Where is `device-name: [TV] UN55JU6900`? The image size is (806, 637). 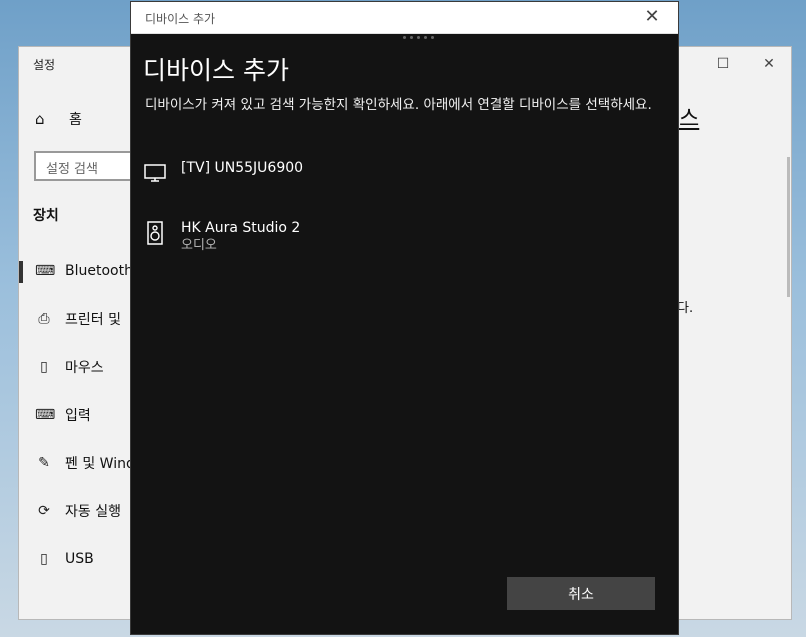 device-name: [TV] UN55JU6900 is located at coordinates (242, 168).